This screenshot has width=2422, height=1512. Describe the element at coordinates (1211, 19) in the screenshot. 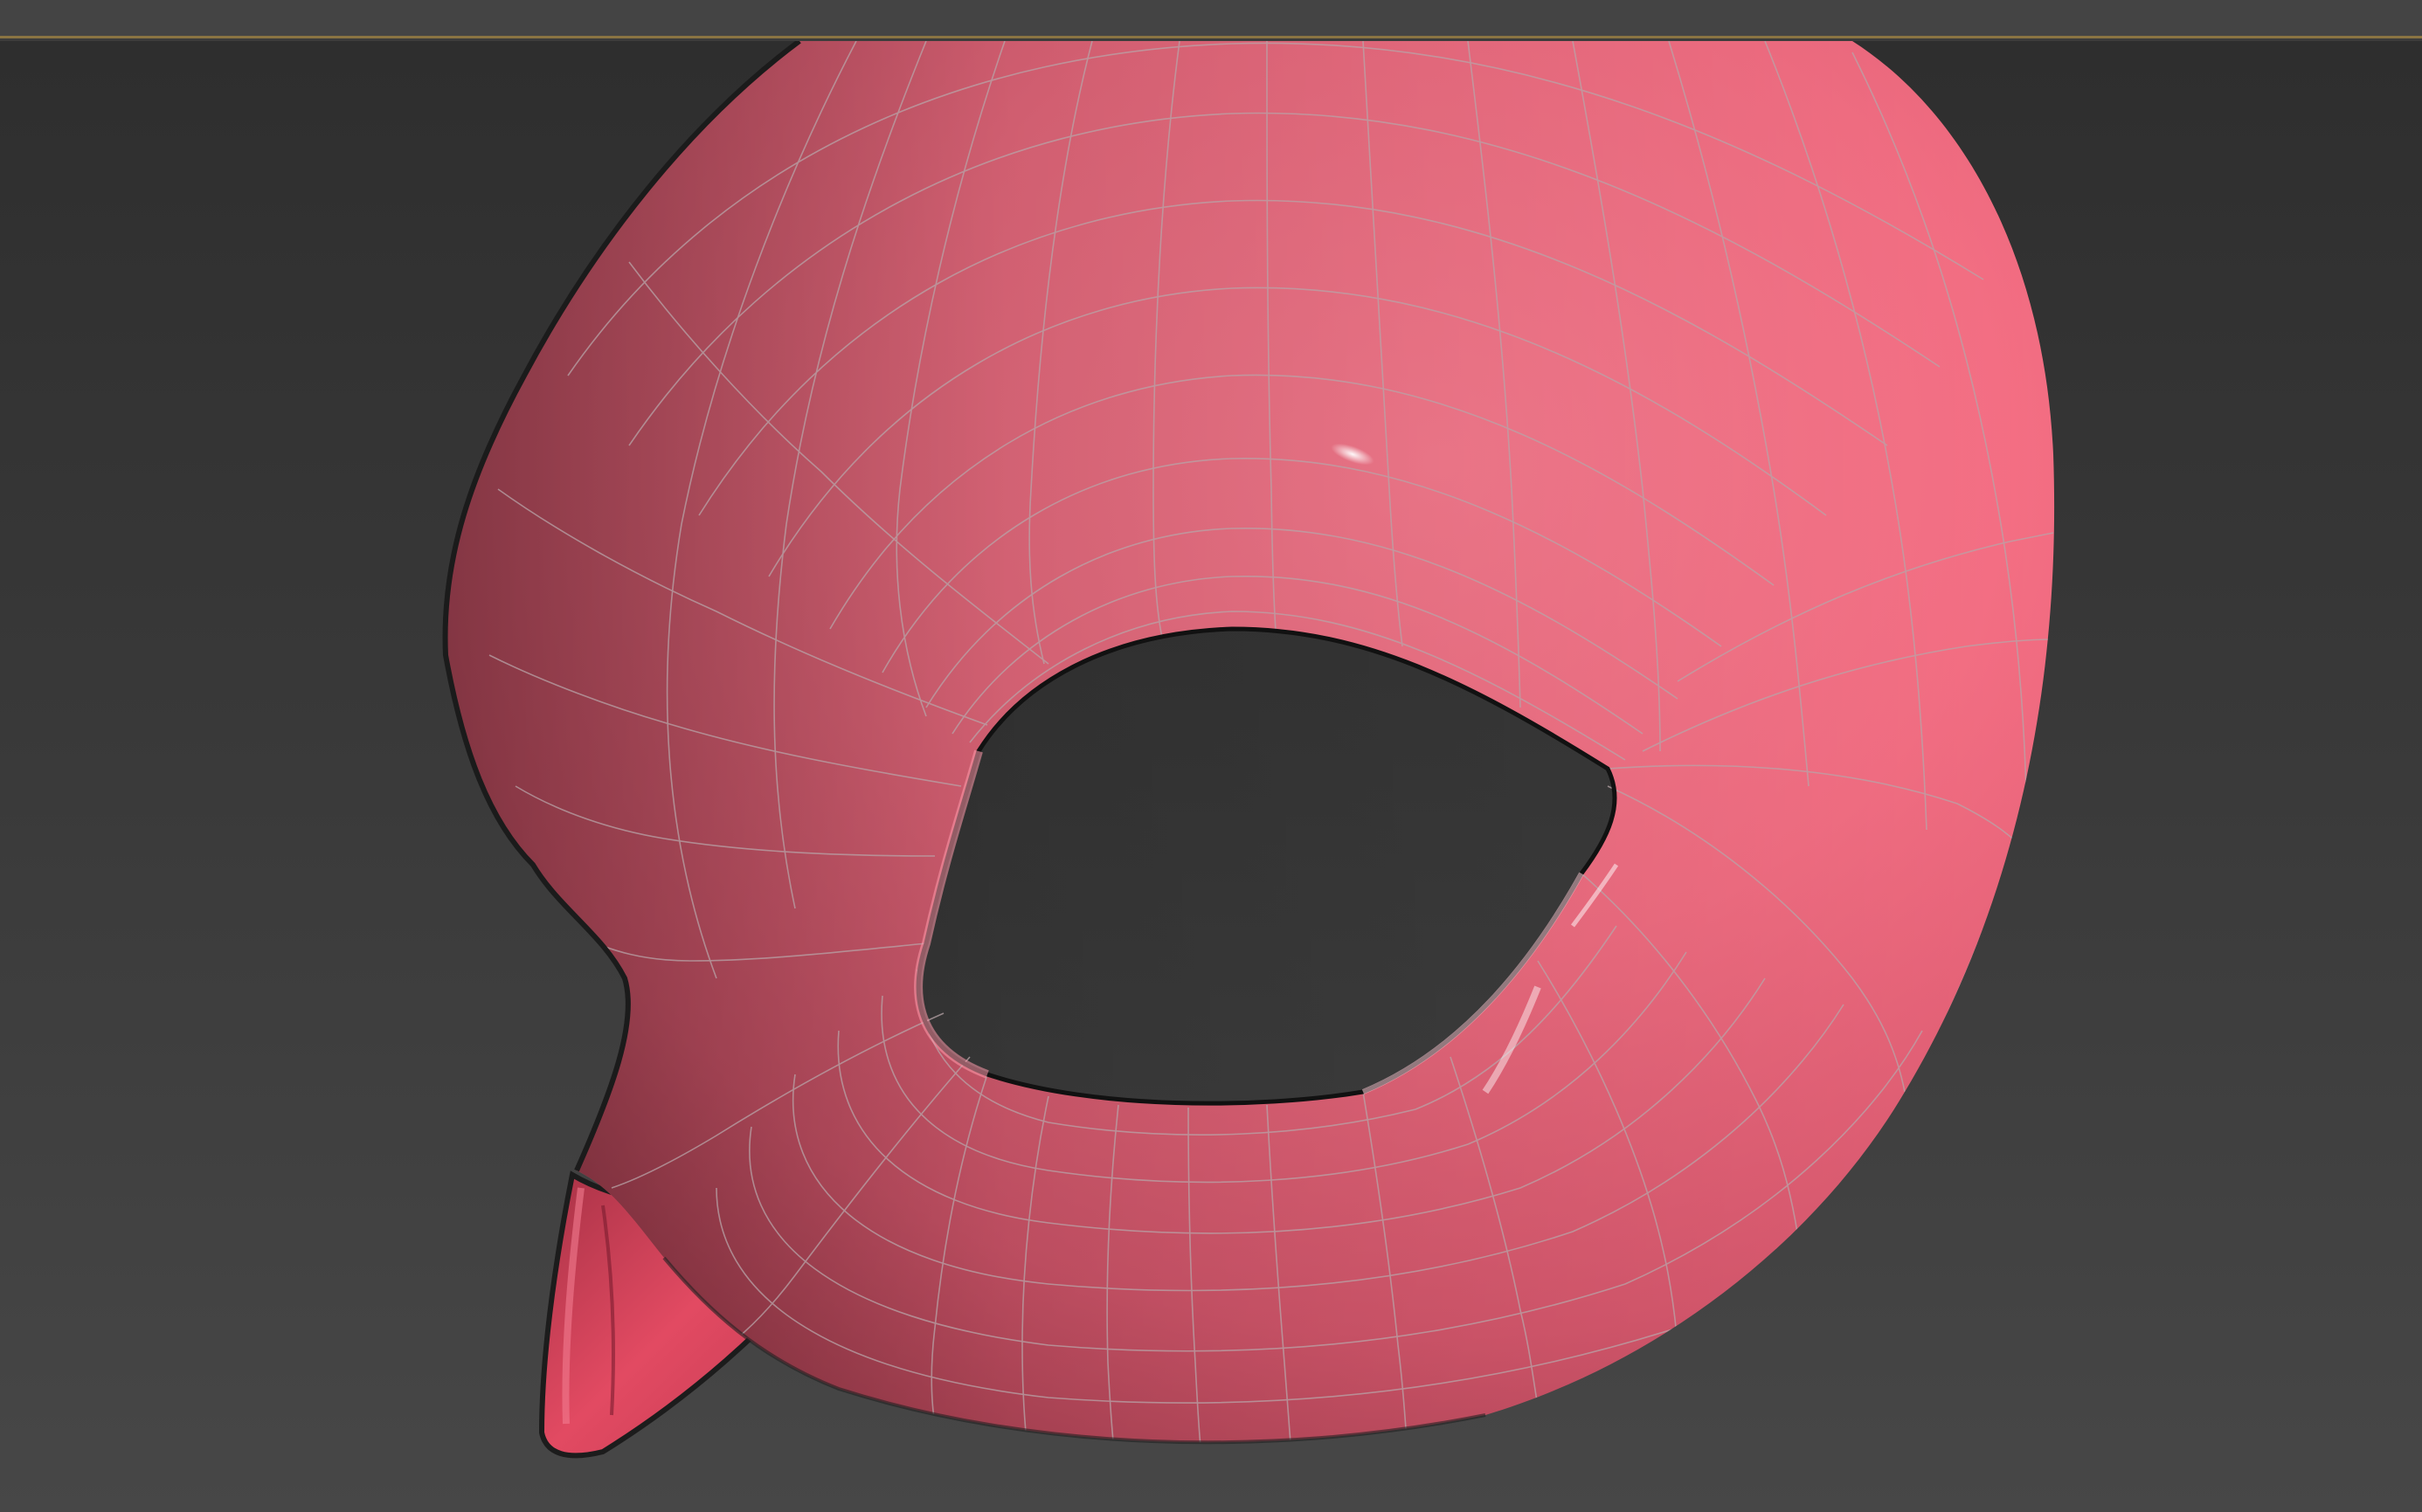

I see `top-toolbar` at that location.